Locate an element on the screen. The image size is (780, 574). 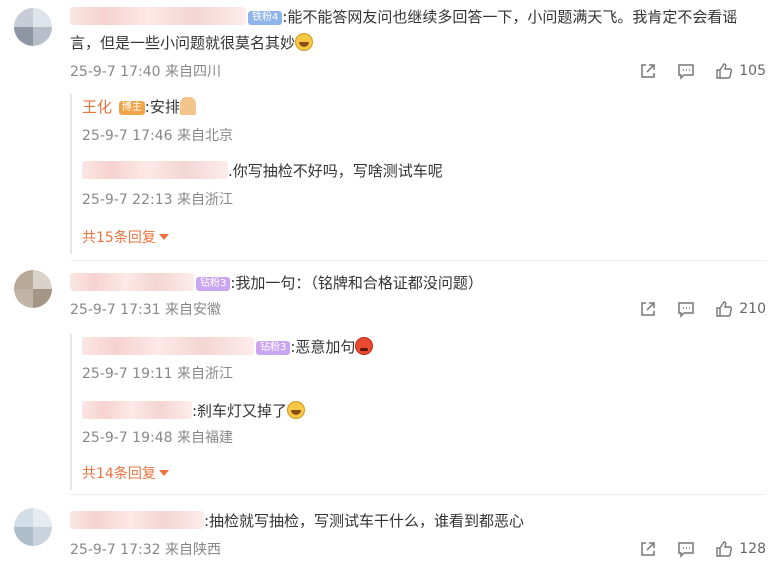
comment-actions: 105 is located at coordinates (697, 71).